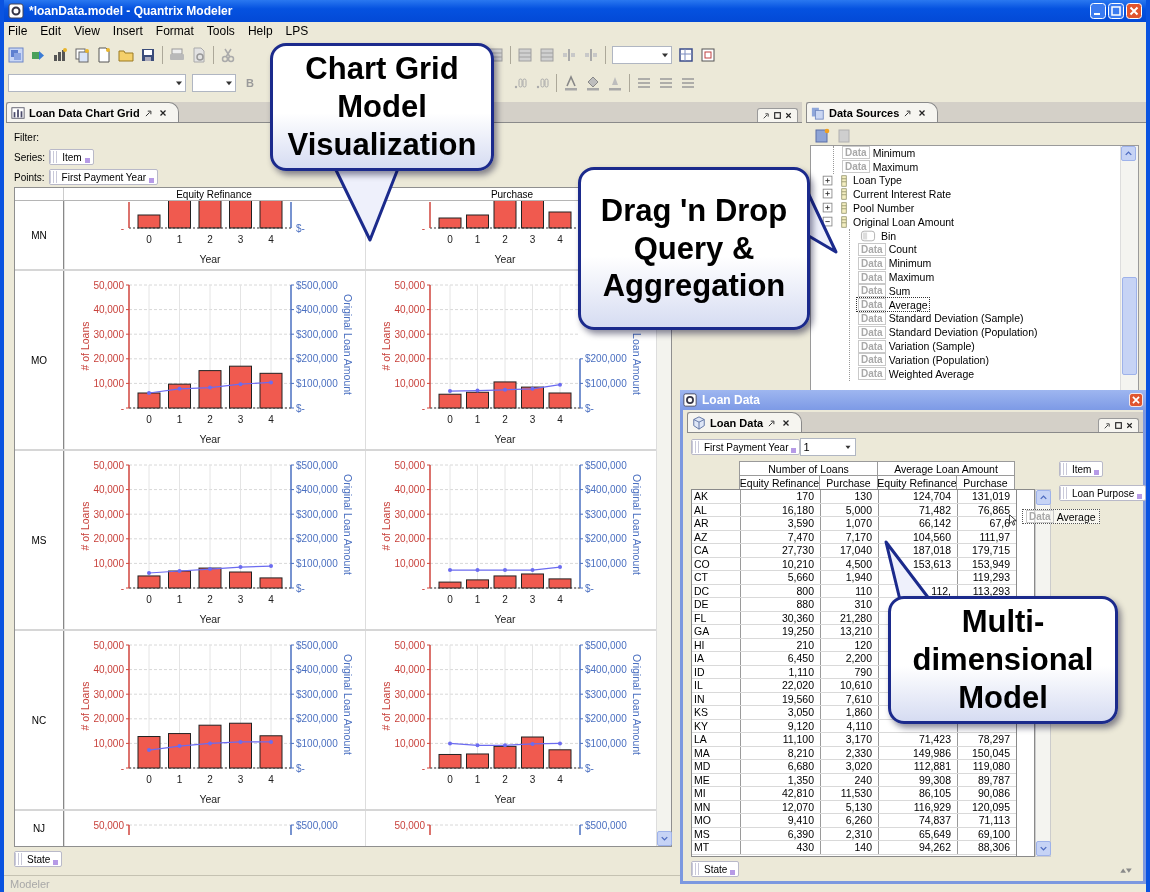  Describe the element at coordinates (297, 31) in the screenshot. I see `menu-item: LPS` at that location.